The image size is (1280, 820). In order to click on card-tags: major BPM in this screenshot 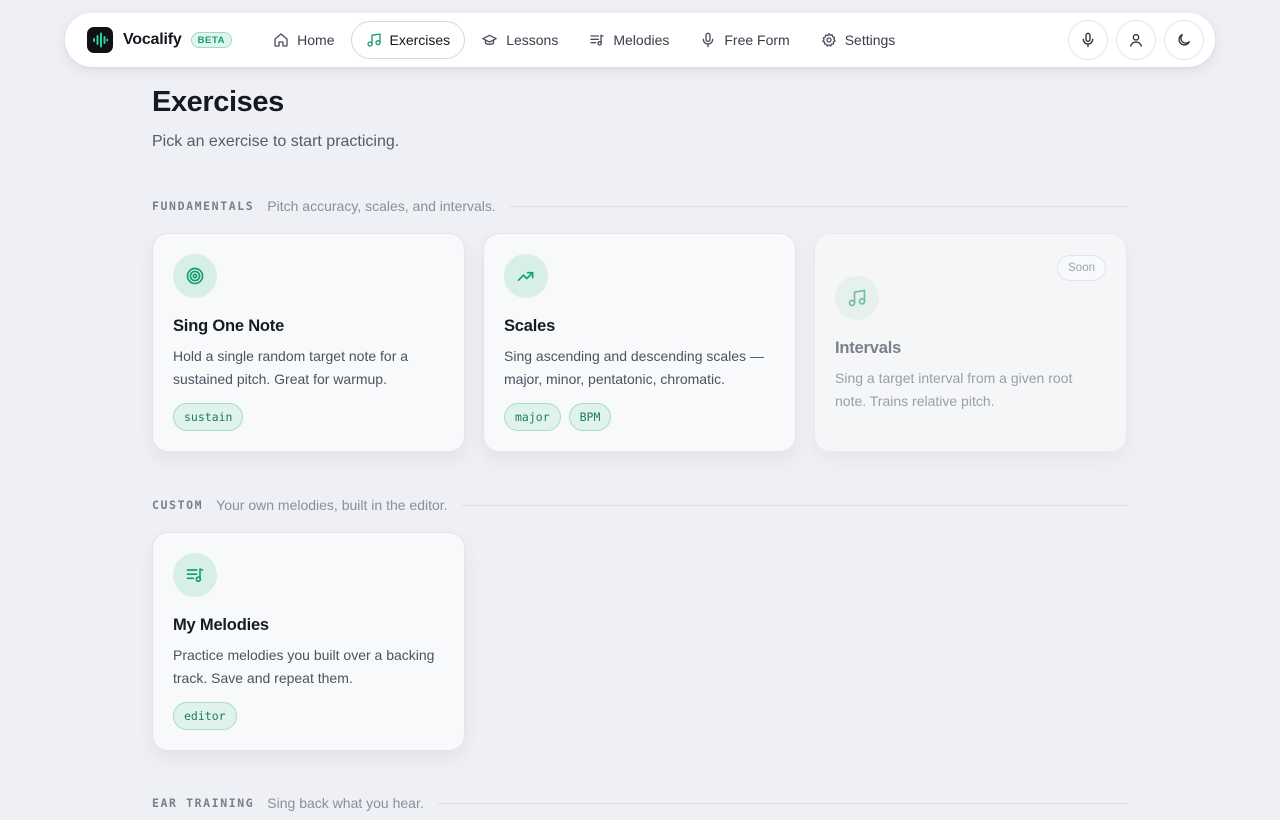, I will do `click(558, 417)`.